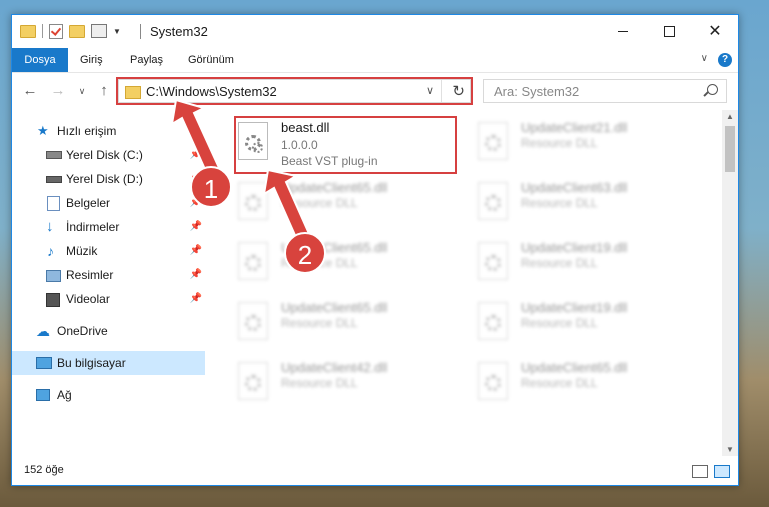 The height and width of the screenshot is (507, 769). What do you see at coordinates (241, 171) in the screenshot?
I see `annotation-arrows` at bounding box center [241, 171].